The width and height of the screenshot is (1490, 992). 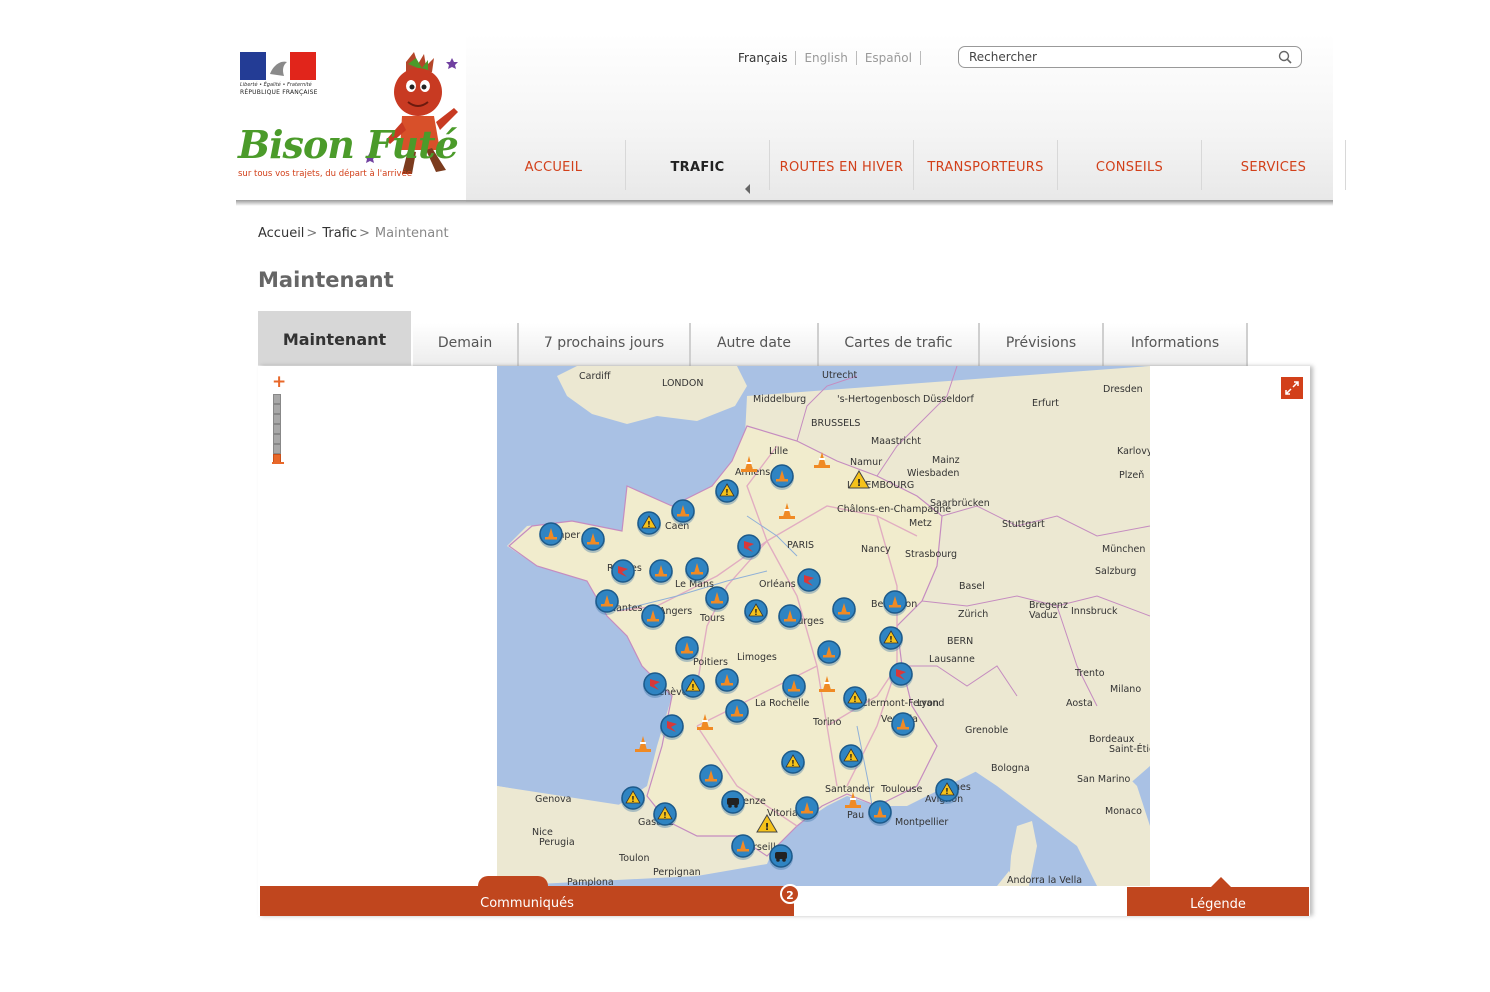 What do you see at coordinates (590, 881) in the screenshot?
I see `map-place-label: Pamplona` at bounding box center [590, 881].